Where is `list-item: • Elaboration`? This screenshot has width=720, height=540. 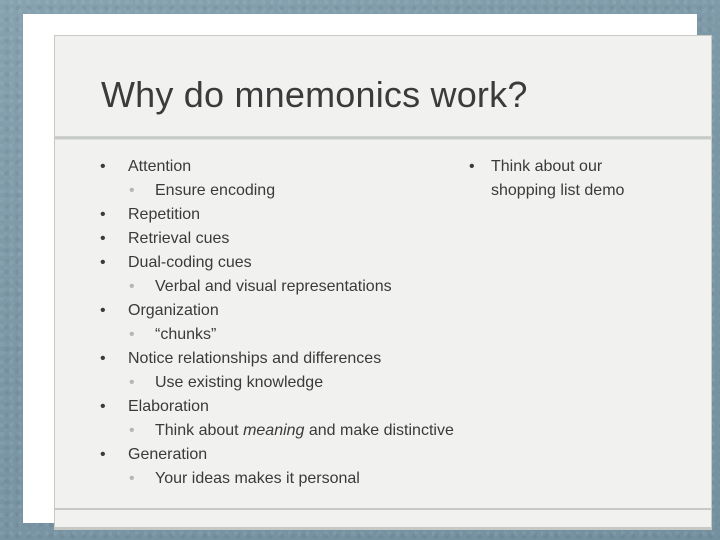 list-item: • Elaboration is located at coordinates (275, 407).